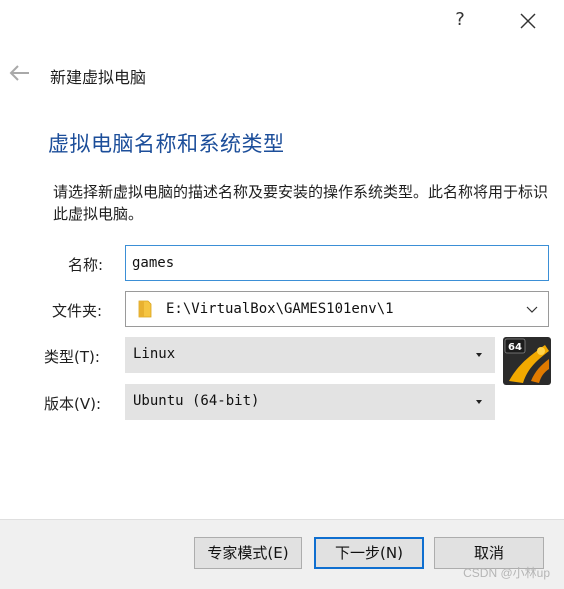  What do you see at coordinates (154, 354) in the screenshot?
I see `type-select-value: Linux` at bounding box center [154, 354].